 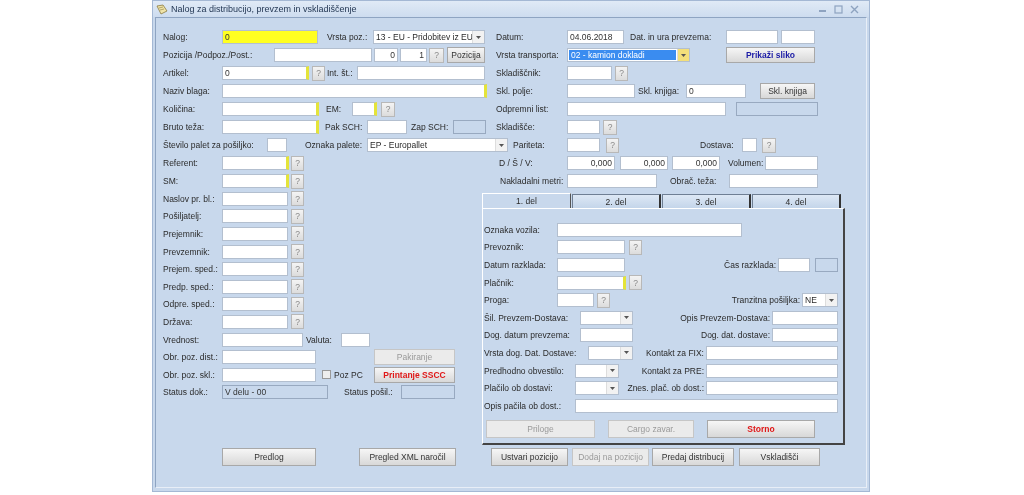 What do you see at coordinates (796, 201) in the screenshot?
I see `tab: 4. del` at bounding box center [796, 201].